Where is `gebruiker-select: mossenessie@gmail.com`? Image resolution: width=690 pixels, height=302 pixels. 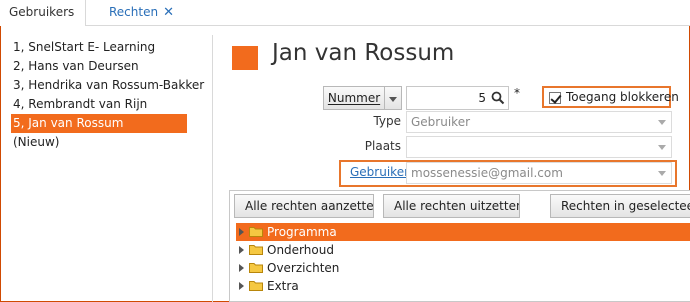 gebruiker-select: mossenessie@gmail.com is located at coordinates (539, 173).